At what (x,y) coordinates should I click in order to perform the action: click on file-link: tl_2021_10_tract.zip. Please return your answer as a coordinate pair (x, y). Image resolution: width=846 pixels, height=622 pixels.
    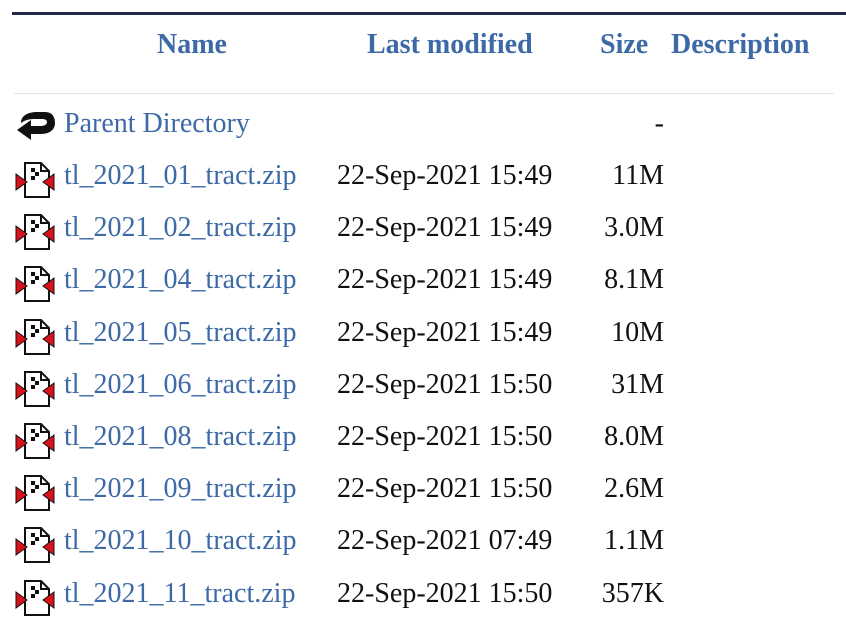
    Looking at the image, I should click on (180, 541).